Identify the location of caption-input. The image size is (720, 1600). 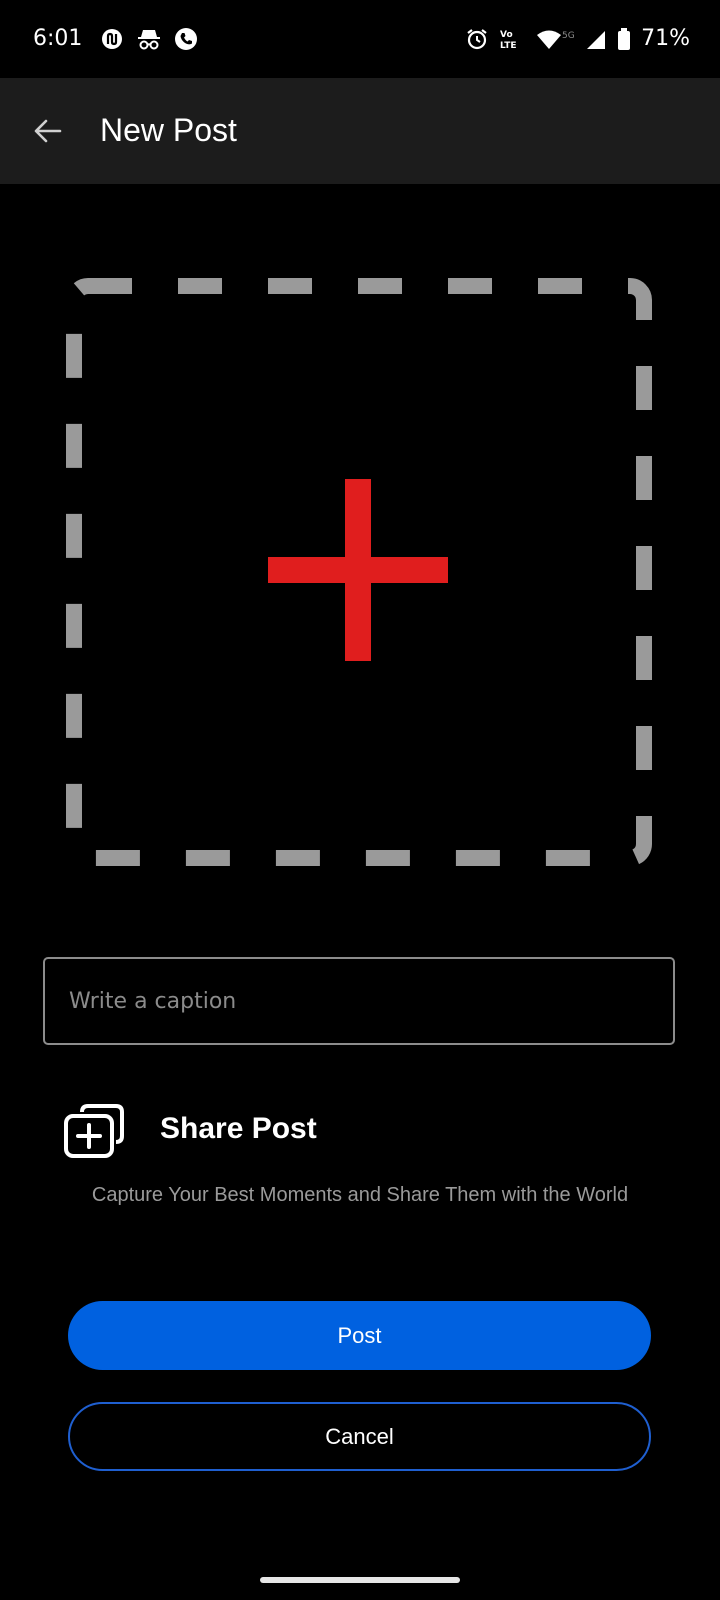
(359, 1001).